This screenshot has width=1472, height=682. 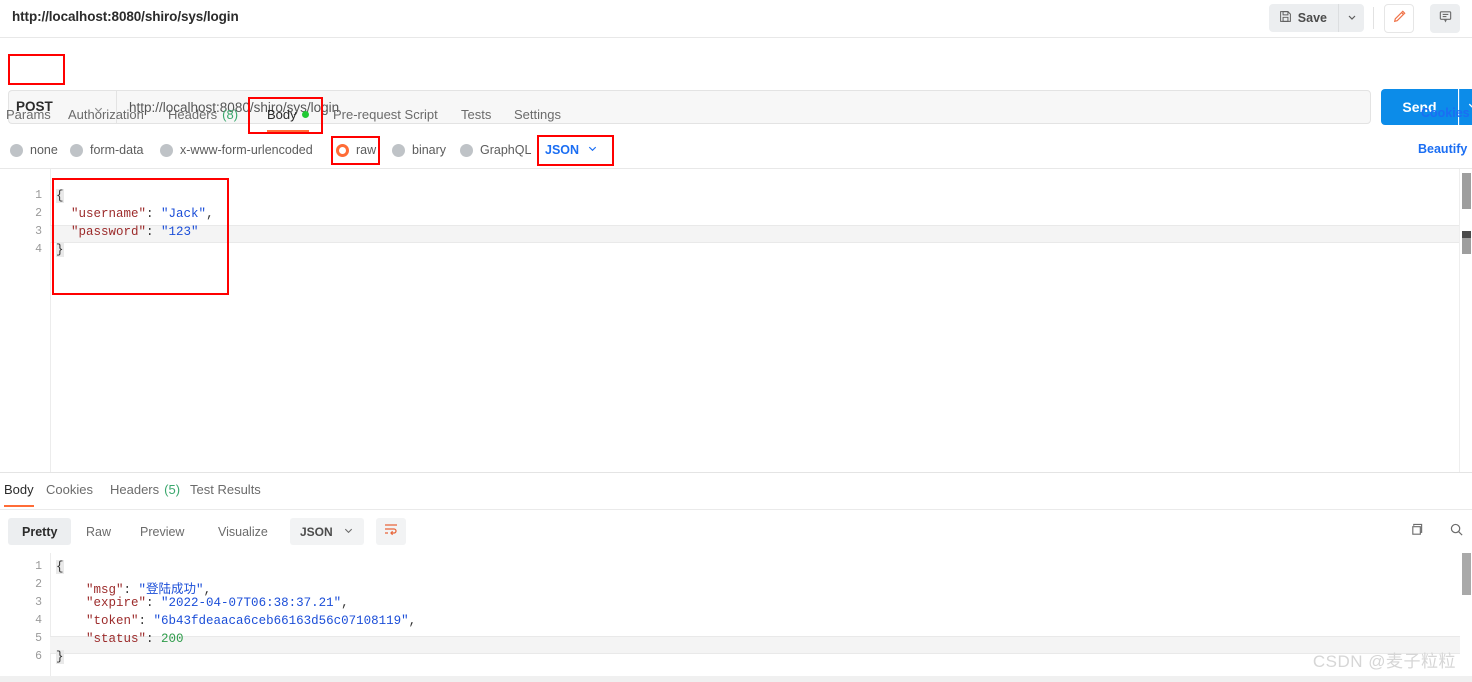 What do you see at coordinates (506, 150) in the screenshot?
I see `body-type-label: GraphQL` at bounding box center [506, 150].